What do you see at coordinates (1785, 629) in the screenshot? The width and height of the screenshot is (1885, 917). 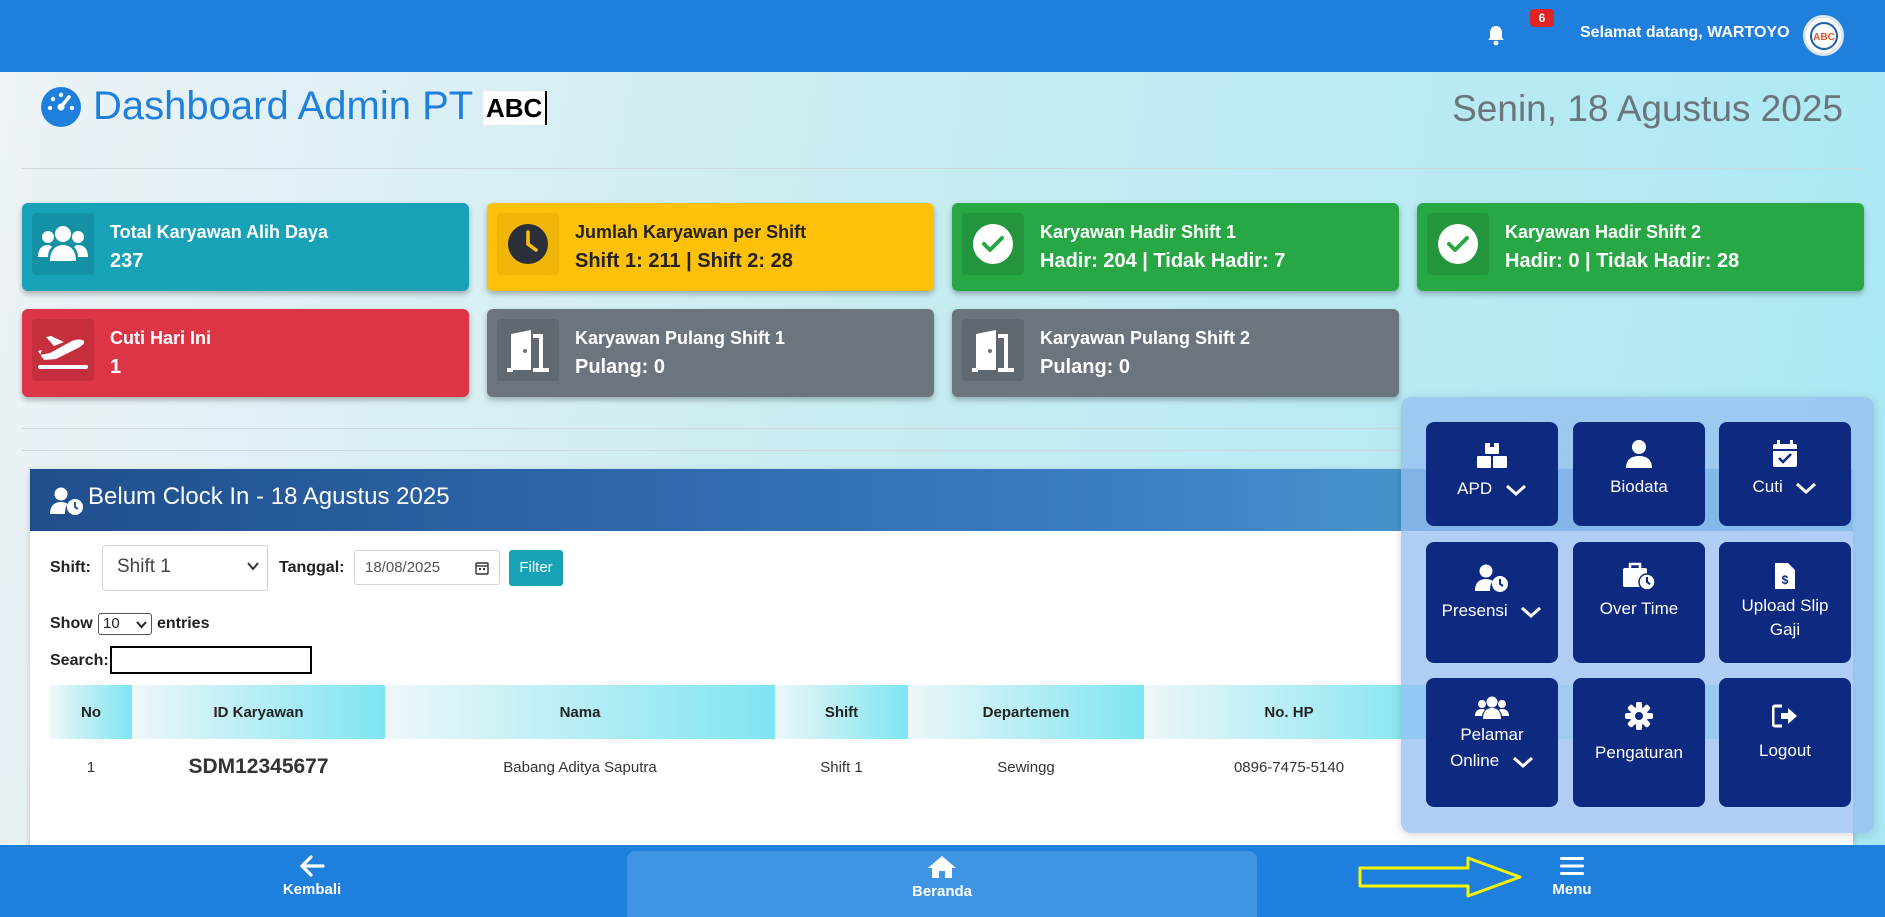 I see `menu-label: Gaji` at bounding box center [1785, 629].